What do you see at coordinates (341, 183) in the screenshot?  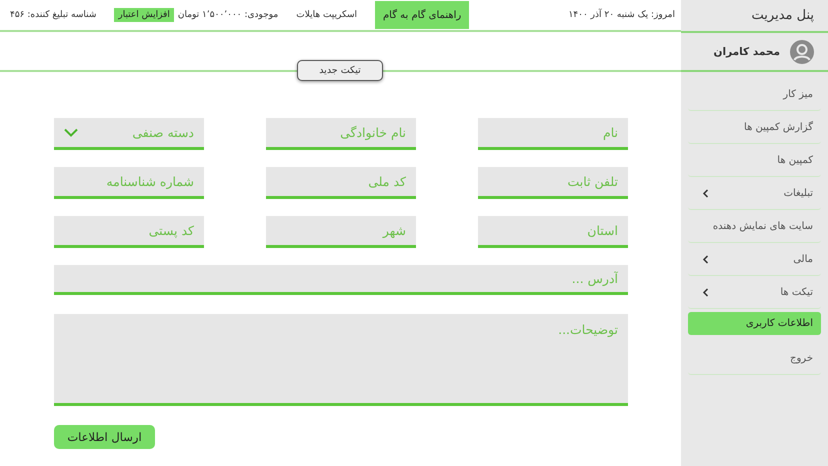 I see `input-field: کد ملی` at bounding box center [341, 183].